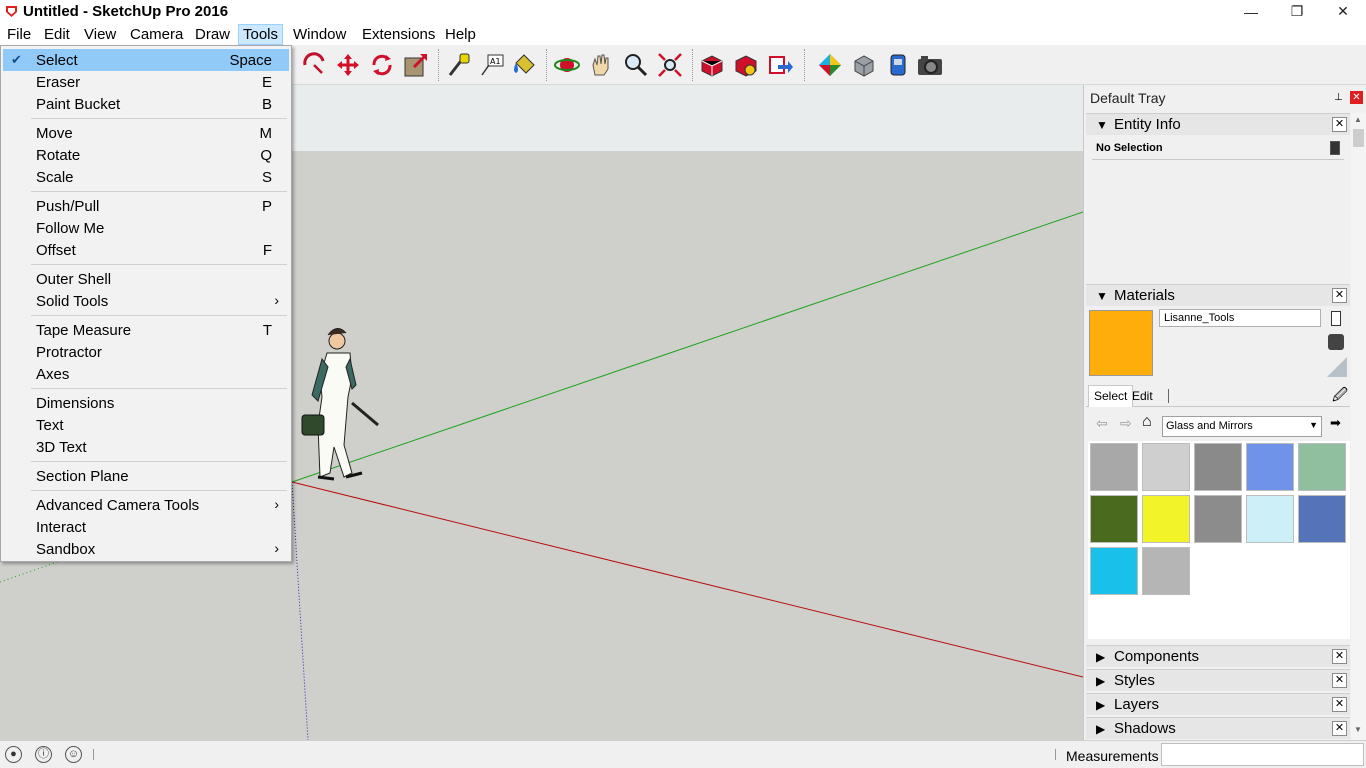 This screenshot has width=1366, height=768. What do you see at coordinates (19, 34) in the screenshot?
I see `menu-file: File` at bounding box center [19, 34].